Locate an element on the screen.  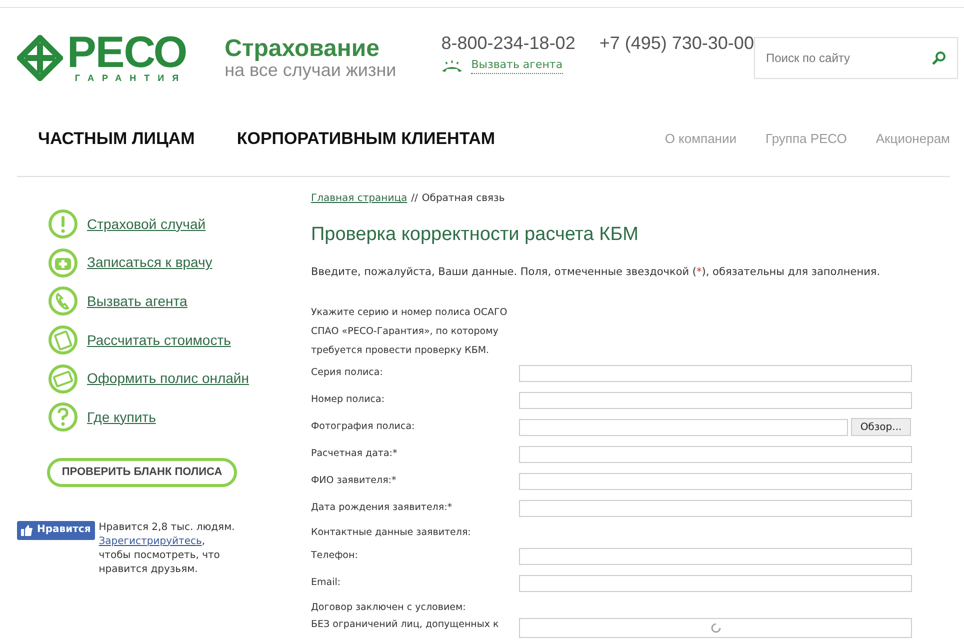
form-section-label: Договор заключен с условием: is located at coordinates (389, 607).